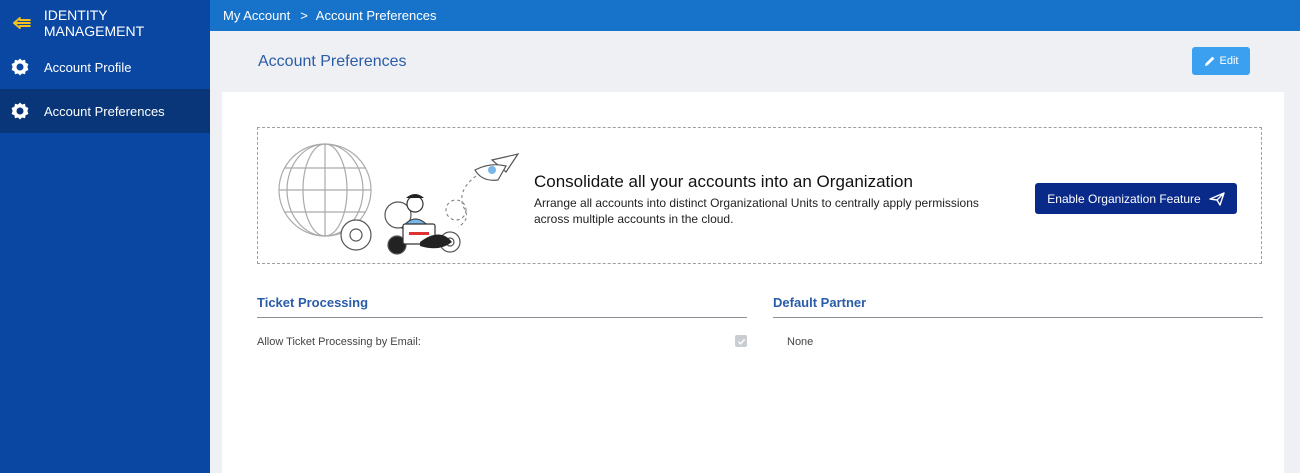 The height and width of the screenshot is (473, 1300). Describe the element at coordinates (1018, 317) in the screenshot. I see `default-partner-divider` at that location.